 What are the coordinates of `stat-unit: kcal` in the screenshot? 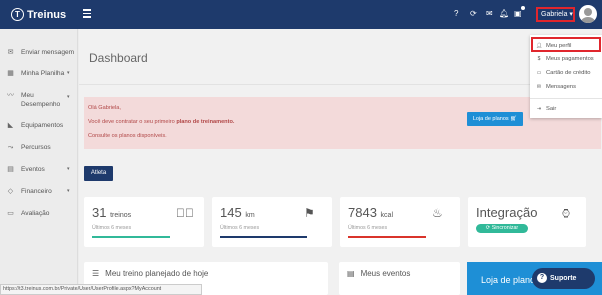 It's located at (386, 215).